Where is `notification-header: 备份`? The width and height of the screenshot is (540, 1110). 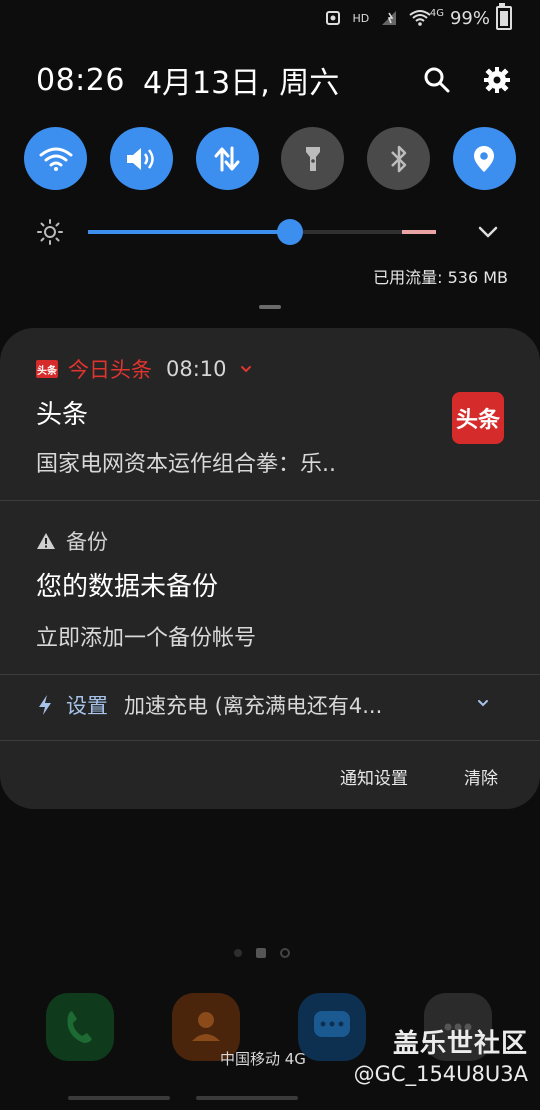
notification-header: 备份 is located at coordinates (72, 541).